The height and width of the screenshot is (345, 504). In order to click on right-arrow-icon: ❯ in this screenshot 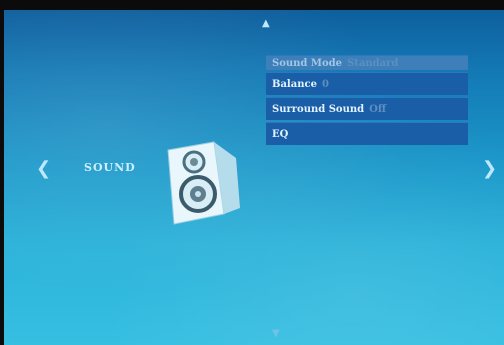, I will do `click(489, 168)`.